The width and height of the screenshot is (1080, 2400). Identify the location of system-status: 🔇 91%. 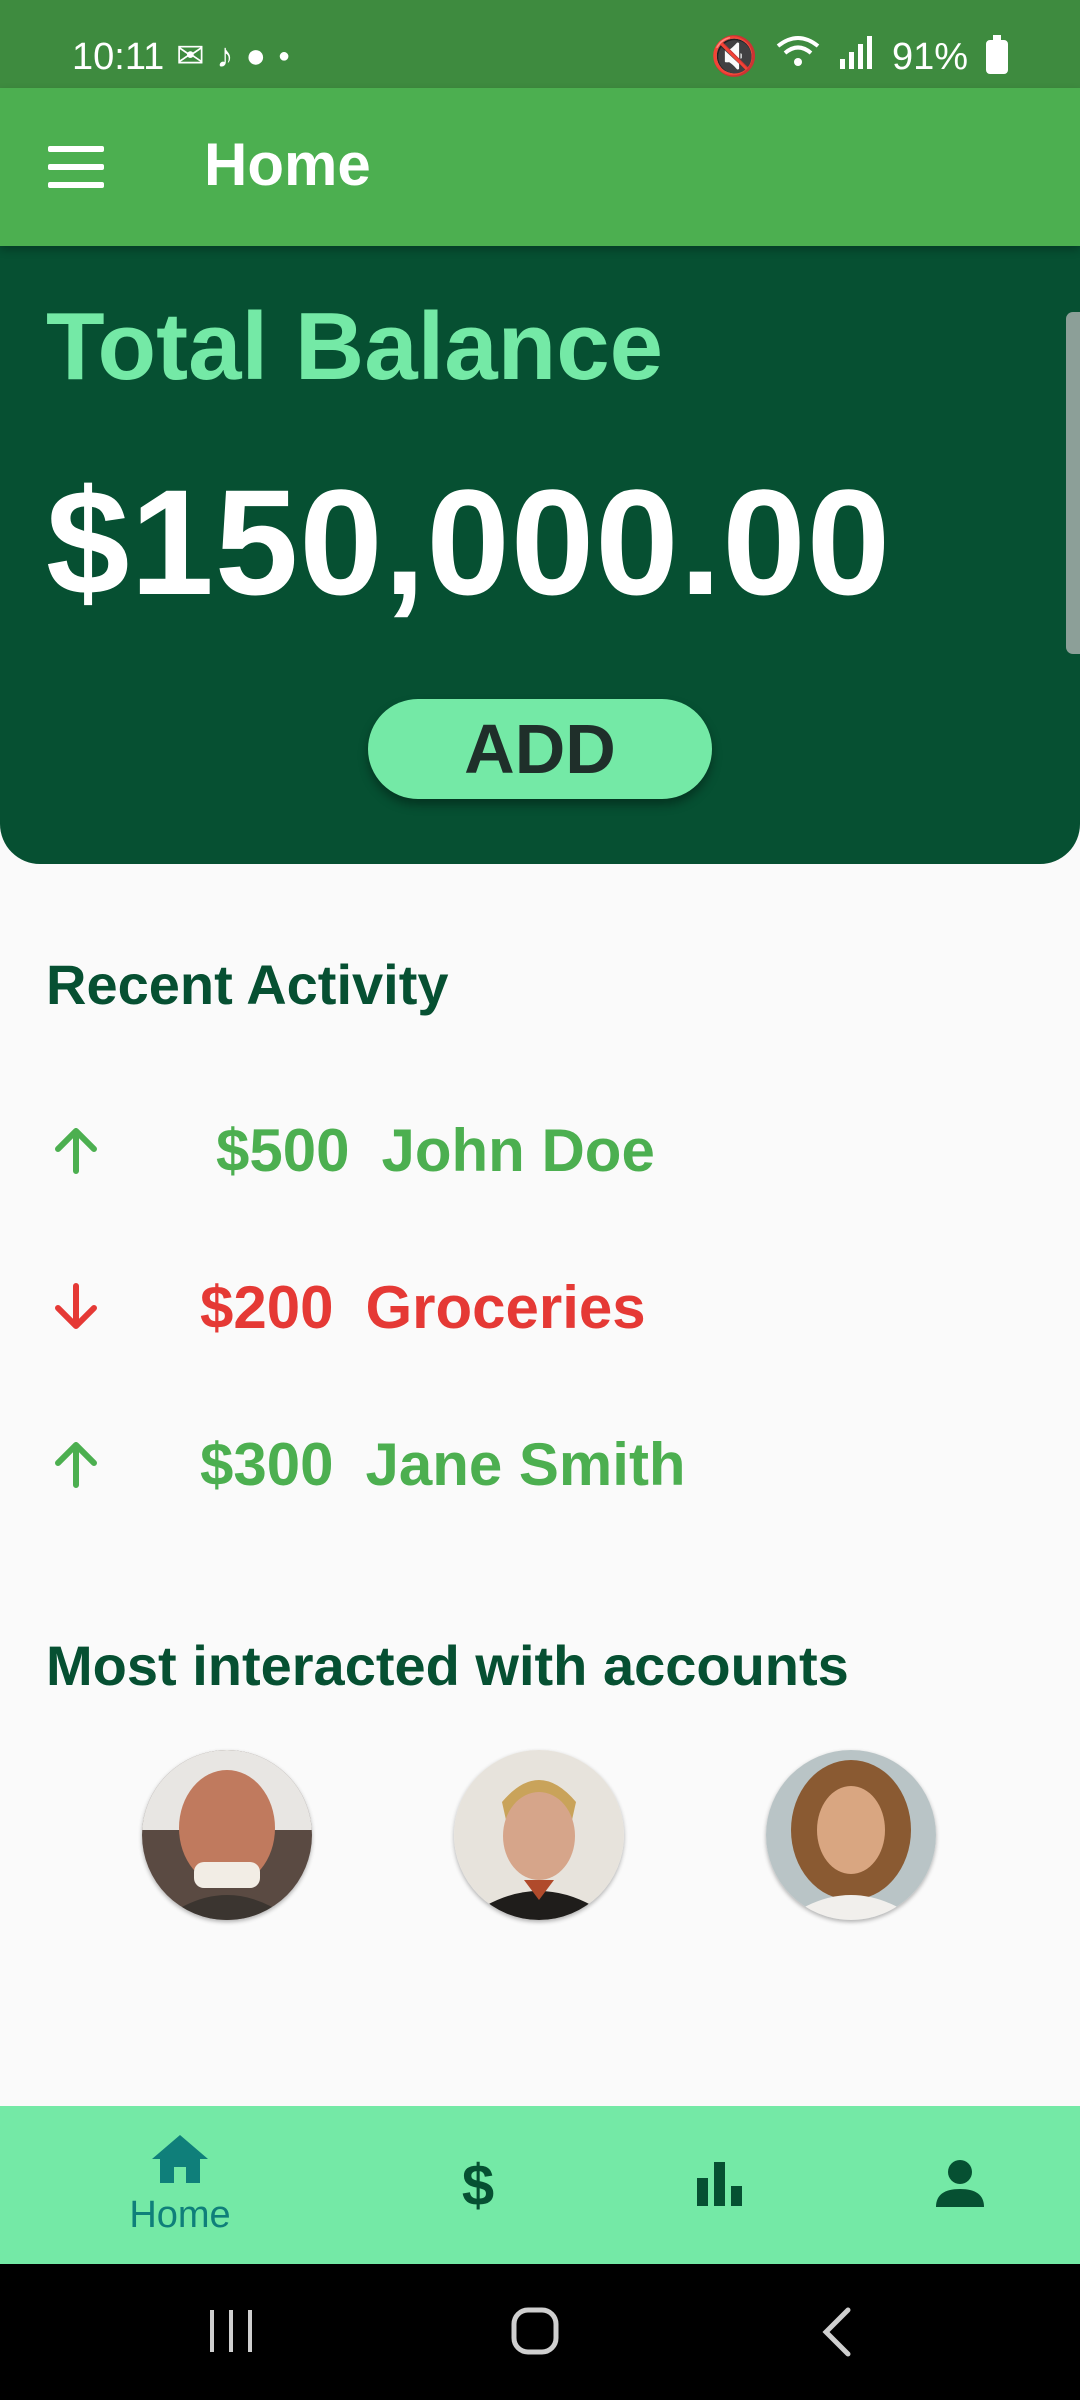
(859, 57).